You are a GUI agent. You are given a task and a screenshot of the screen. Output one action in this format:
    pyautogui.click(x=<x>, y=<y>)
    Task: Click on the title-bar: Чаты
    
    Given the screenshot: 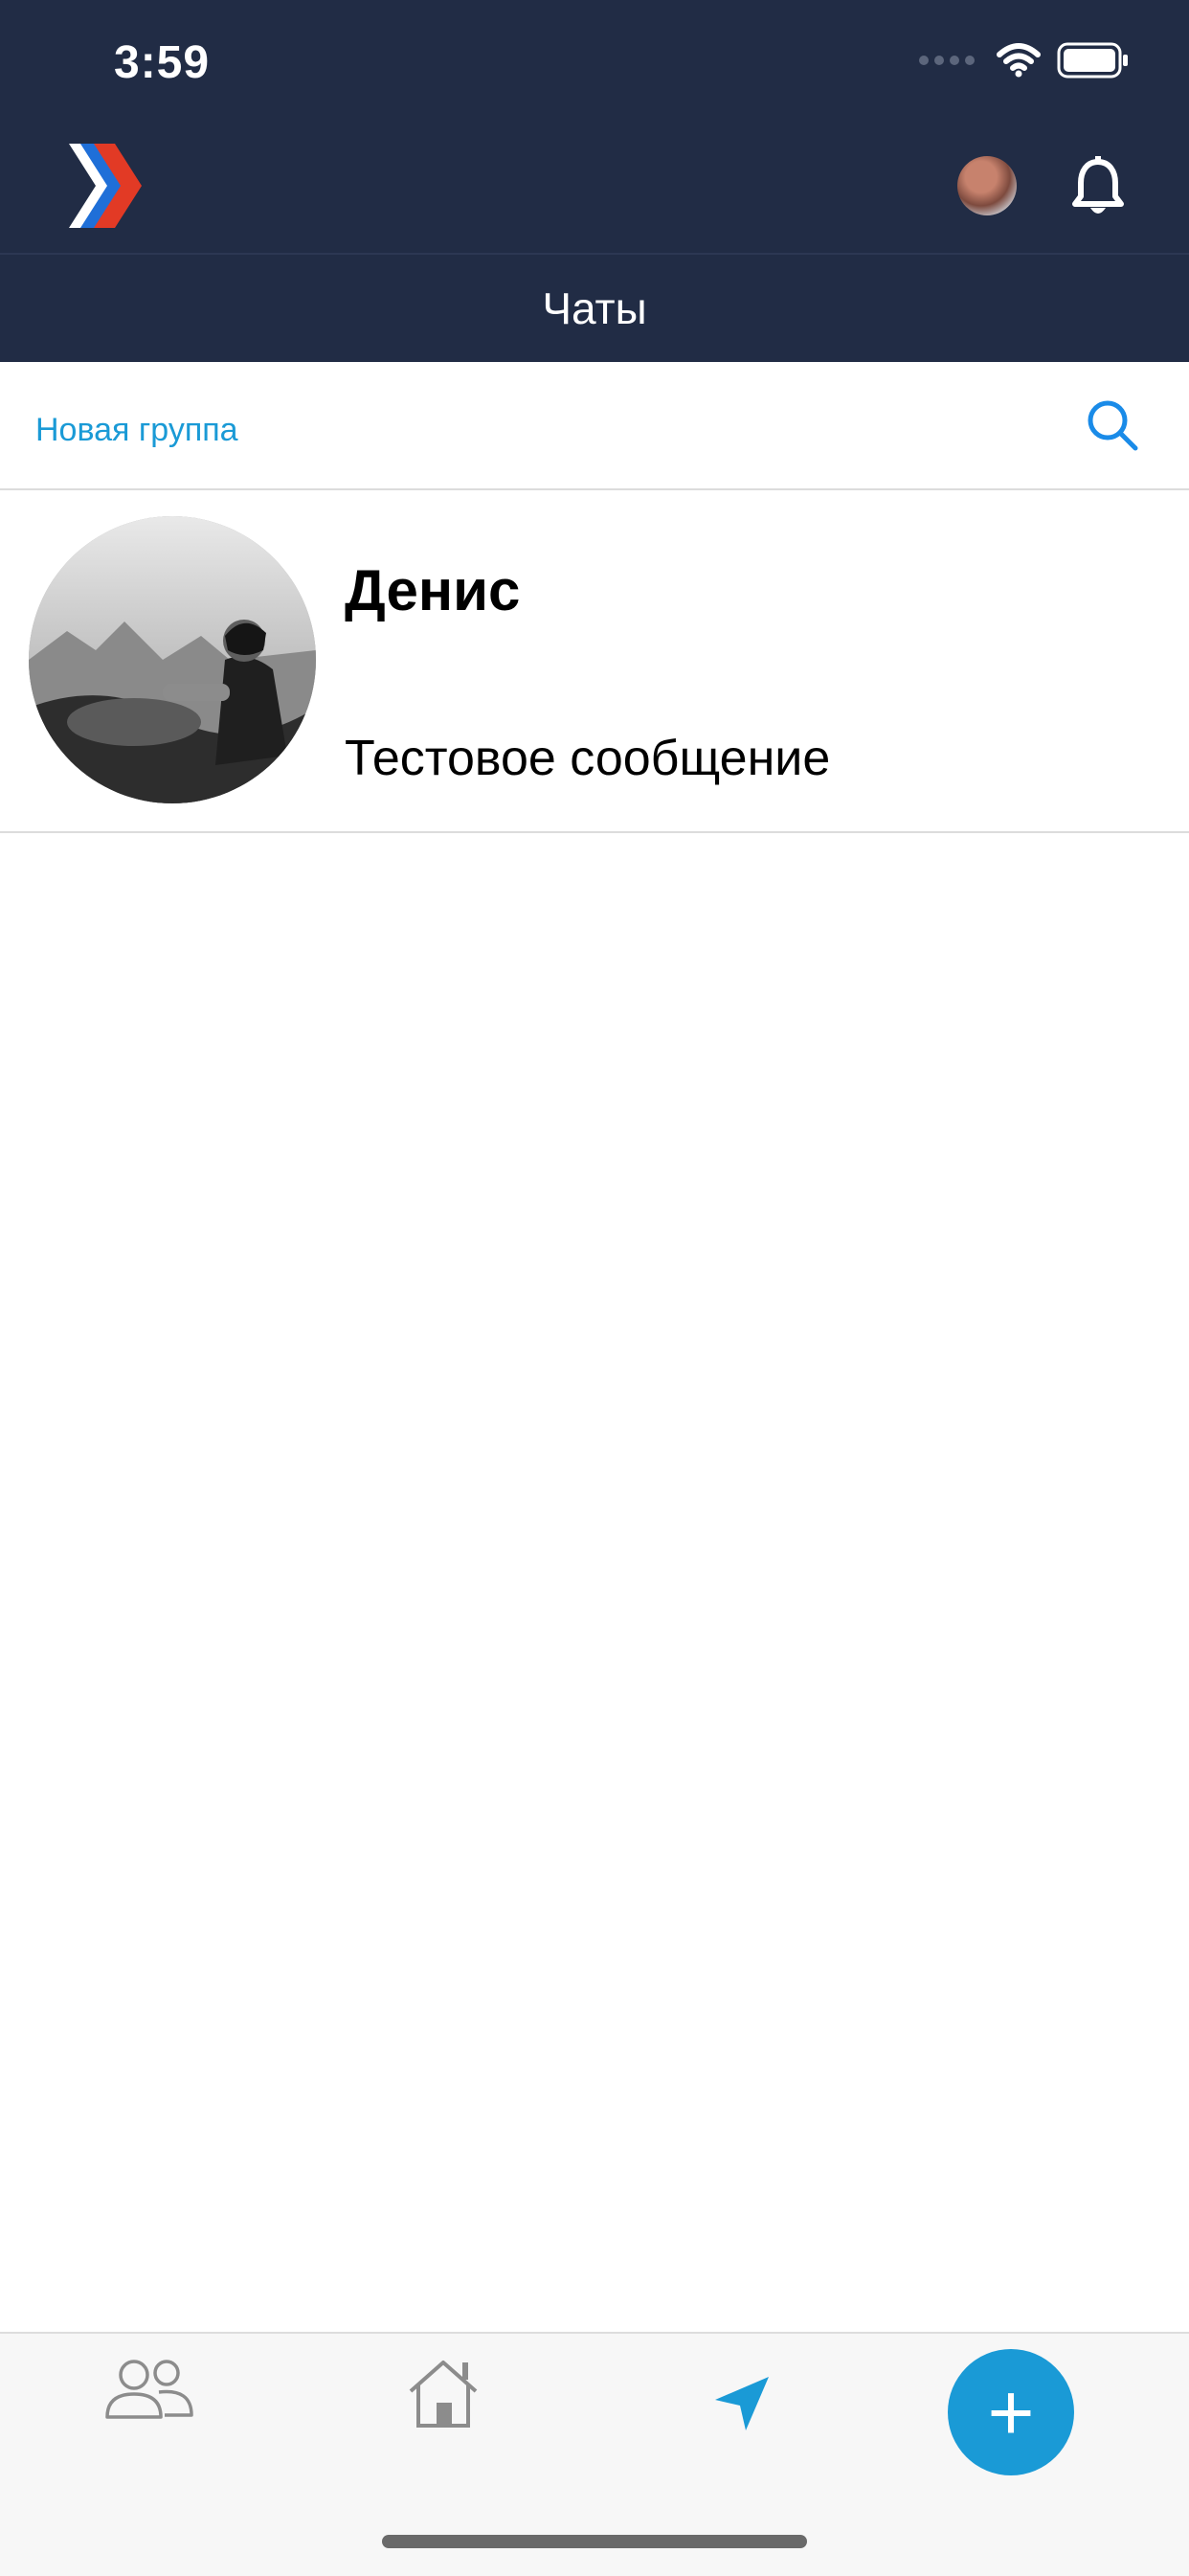 What is the action you would take?
    pyautogui.click(x=594, y=308)
    